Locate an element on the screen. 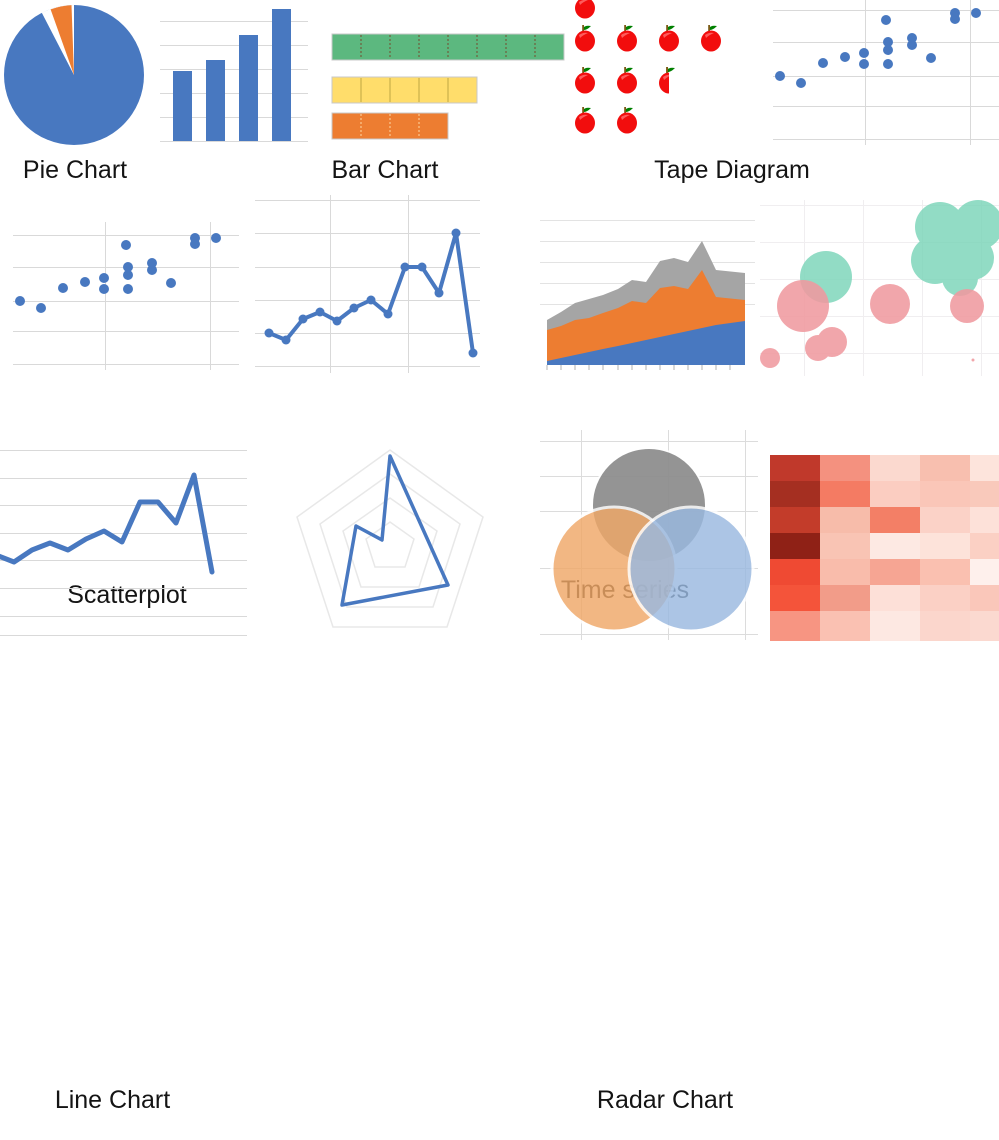 The height and width of the screenshot is (1140, 999). heatmaps-svg is located at coordinates (884, 548).